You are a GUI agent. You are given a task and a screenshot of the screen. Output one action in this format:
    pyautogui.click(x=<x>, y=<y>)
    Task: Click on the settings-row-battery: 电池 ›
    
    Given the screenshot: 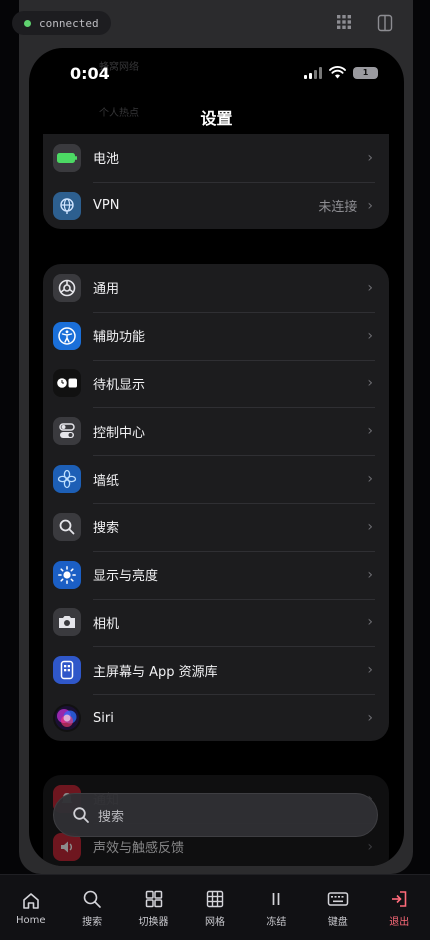 What is the action you would take?
    pyautogui.click(x=216, y=158)
    